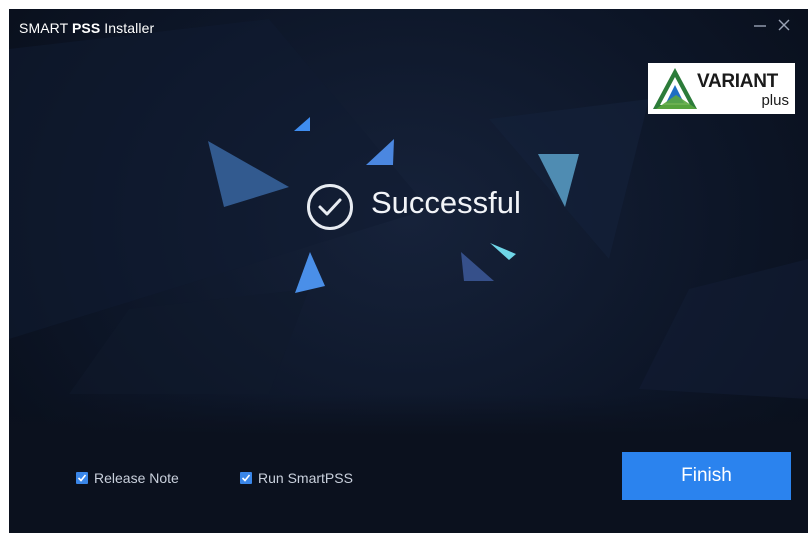 The height and width of the screenshot is (533, 808). I want to click on minimize-icon, so click(760, 26).